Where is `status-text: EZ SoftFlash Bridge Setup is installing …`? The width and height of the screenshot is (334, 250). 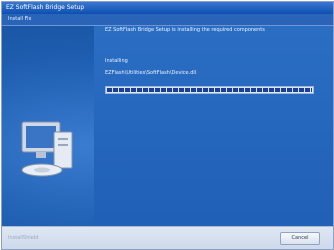
status-text: EZ SoftFlash Bridge Setup is installing … is located at coordinates (185, 30).